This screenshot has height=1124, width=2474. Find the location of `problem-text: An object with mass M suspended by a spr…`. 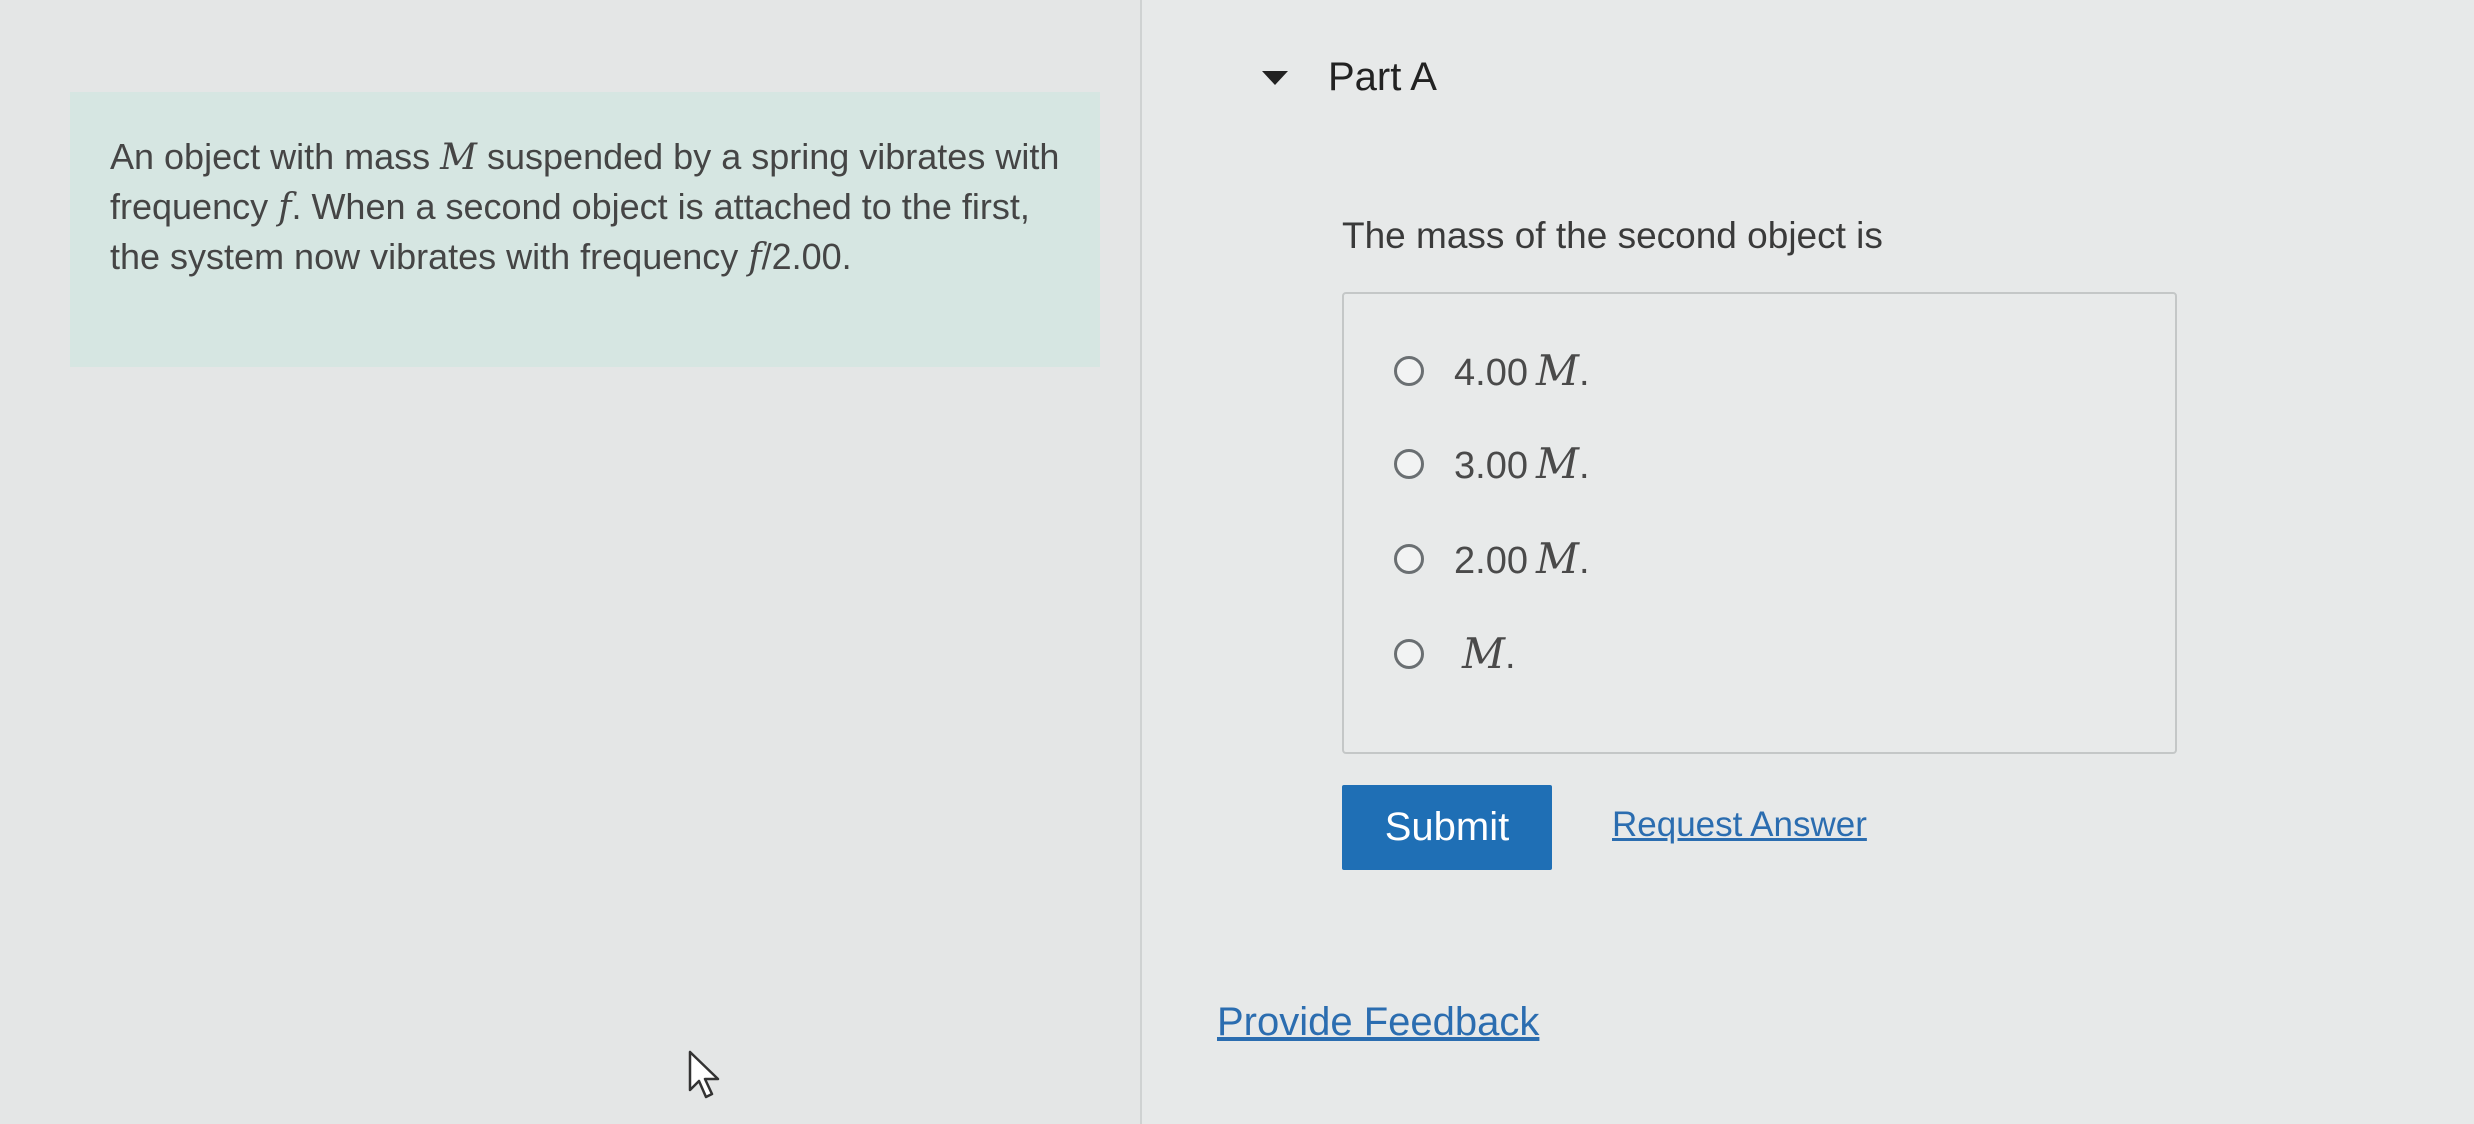

problem-text: An object with mass M suspended by a spr… is located at coordinates (585, 207).